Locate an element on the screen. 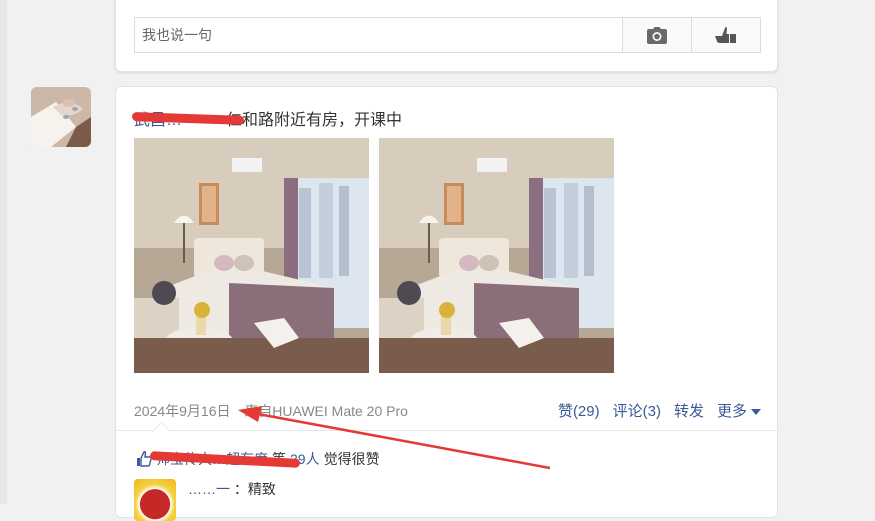  previous-post-card is located at coordinates (446, 36).